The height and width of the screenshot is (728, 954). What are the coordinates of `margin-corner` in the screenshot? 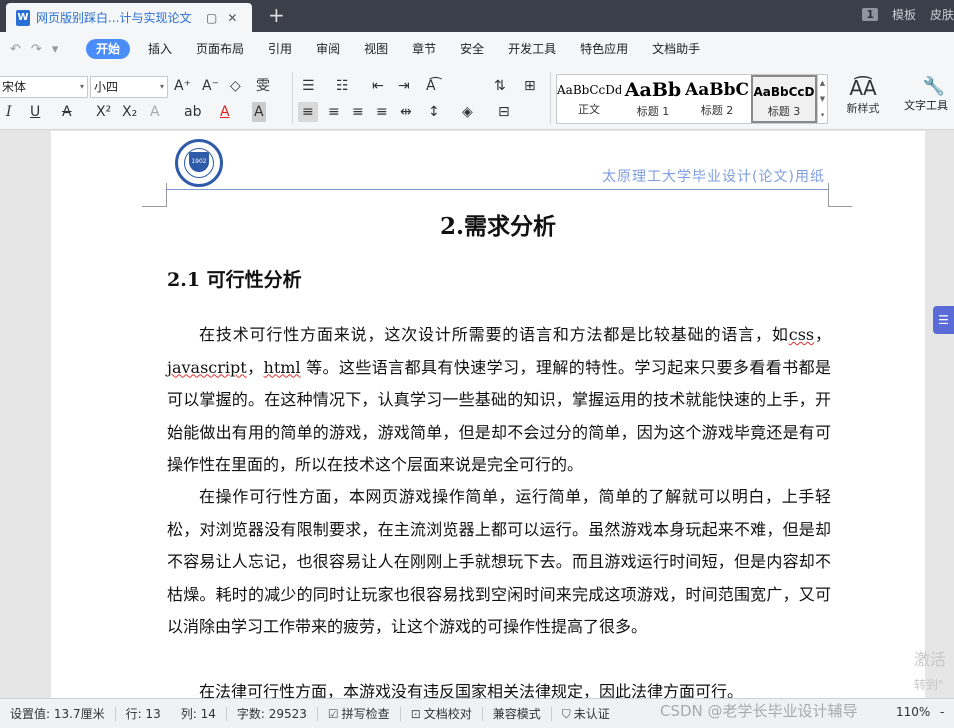 It's located at (828, 195).